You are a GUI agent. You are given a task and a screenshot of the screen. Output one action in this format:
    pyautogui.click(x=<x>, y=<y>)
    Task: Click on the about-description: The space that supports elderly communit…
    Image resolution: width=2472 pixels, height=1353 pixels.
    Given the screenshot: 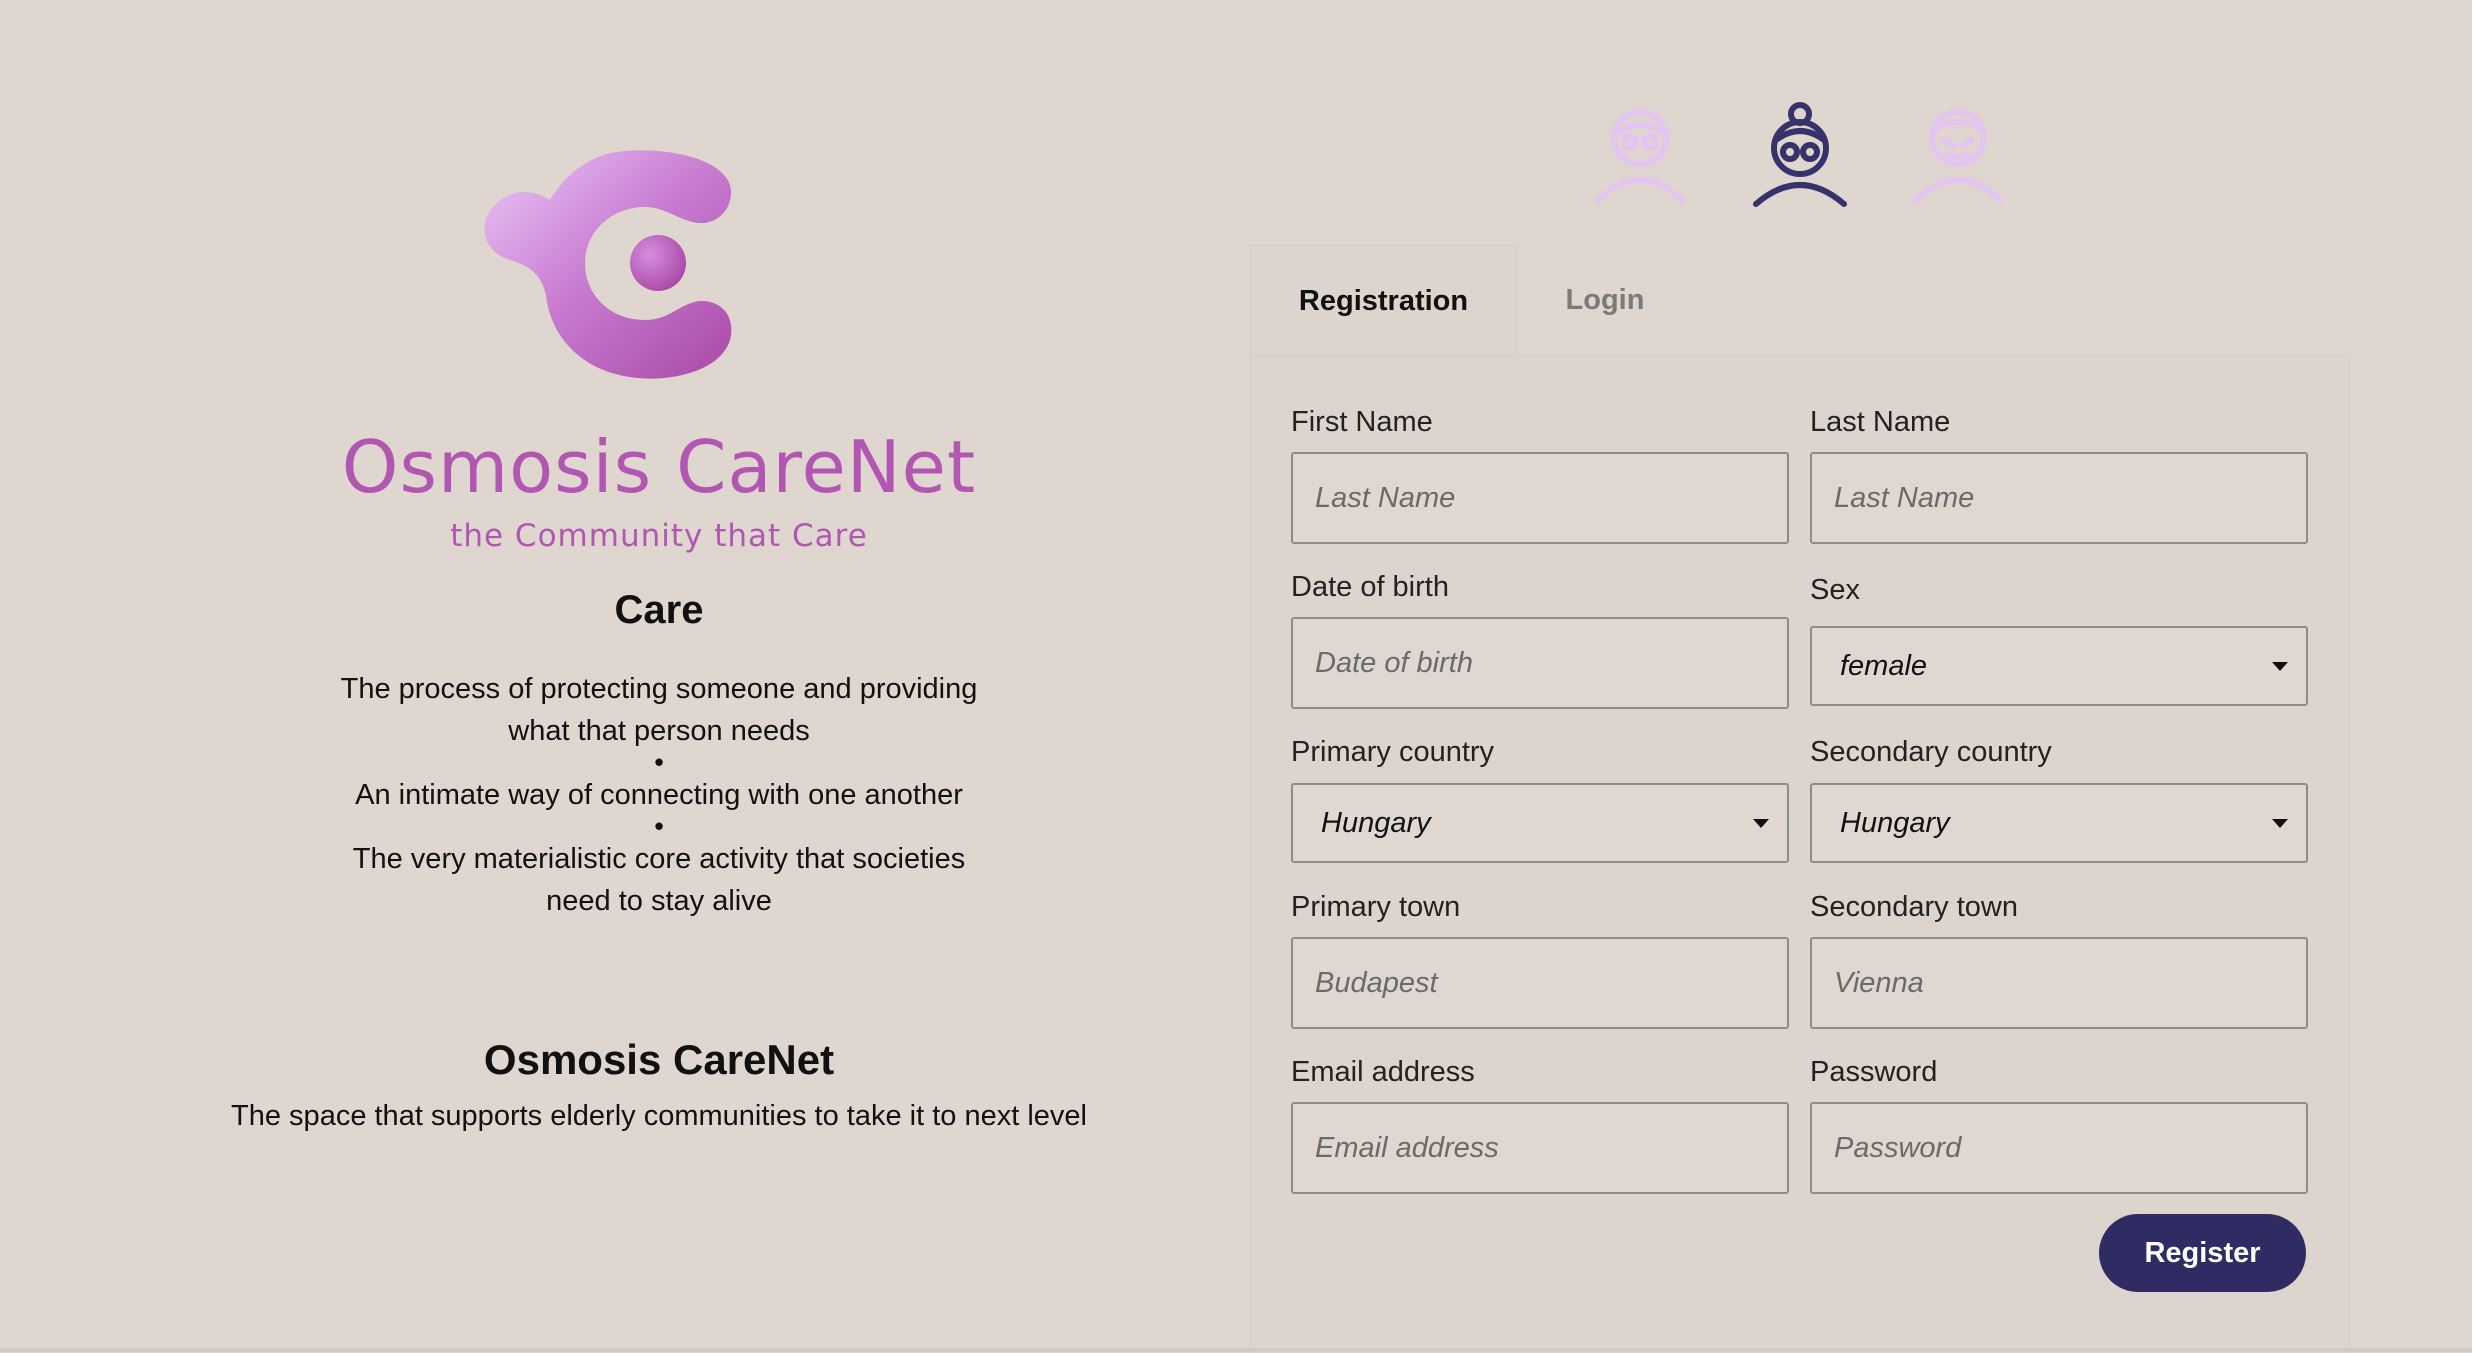 What is the action you would take?
    pyautogui.click(x=659, y=1116)
    